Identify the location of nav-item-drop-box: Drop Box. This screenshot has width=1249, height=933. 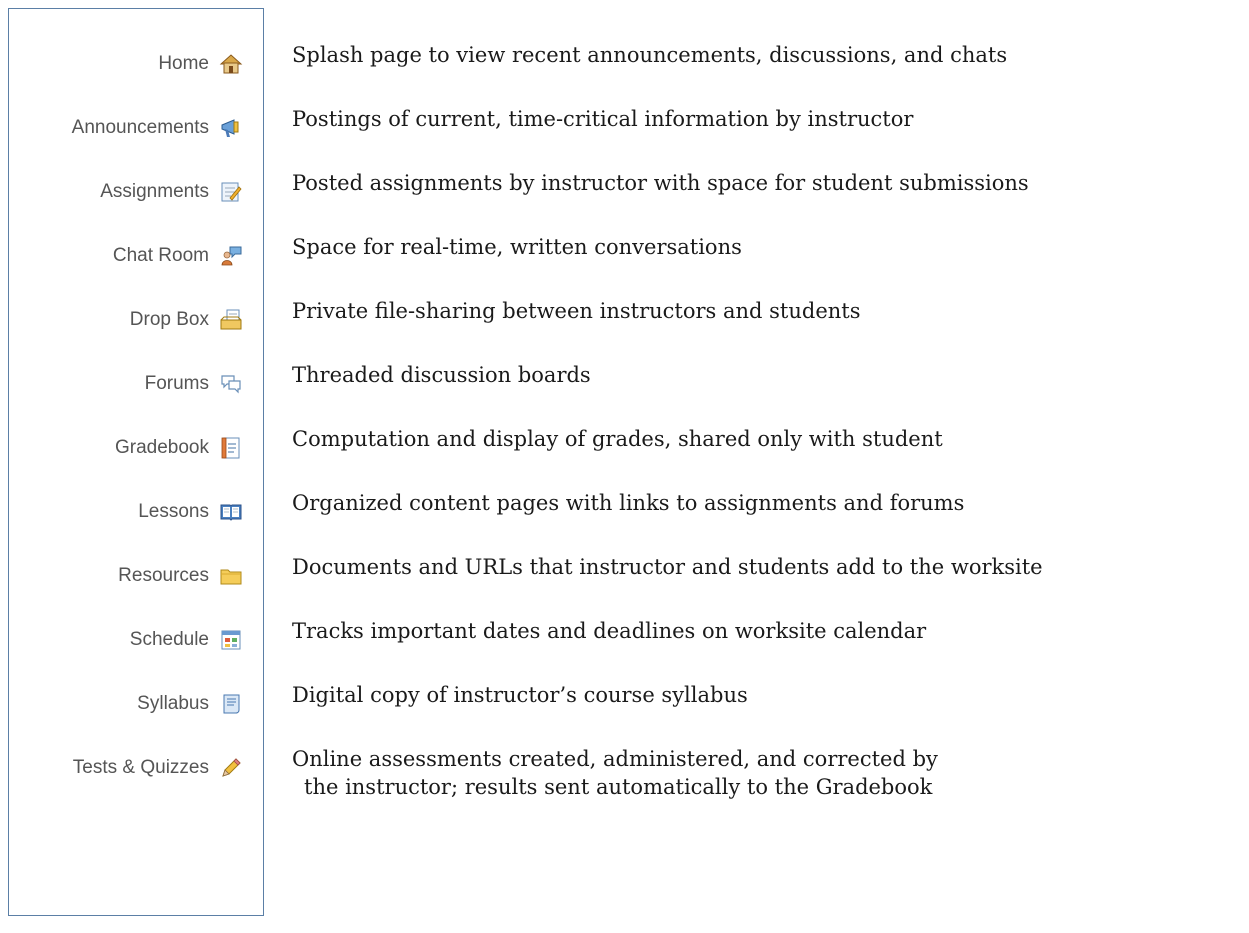
(186, 320).